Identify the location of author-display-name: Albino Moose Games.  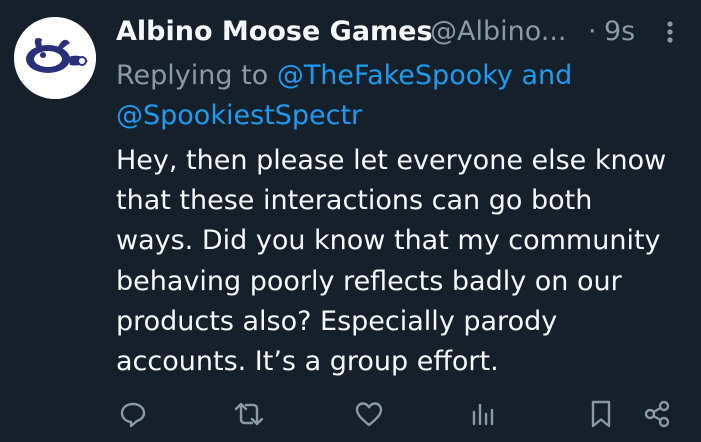
(274, 32).